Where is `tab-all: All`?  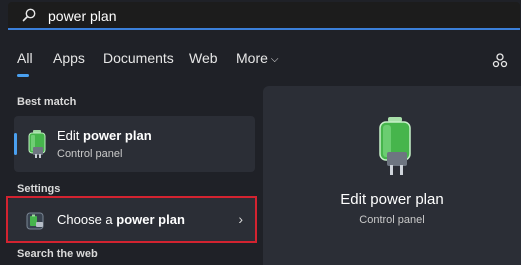 tab-all: All is located at coordinates (25, 58).